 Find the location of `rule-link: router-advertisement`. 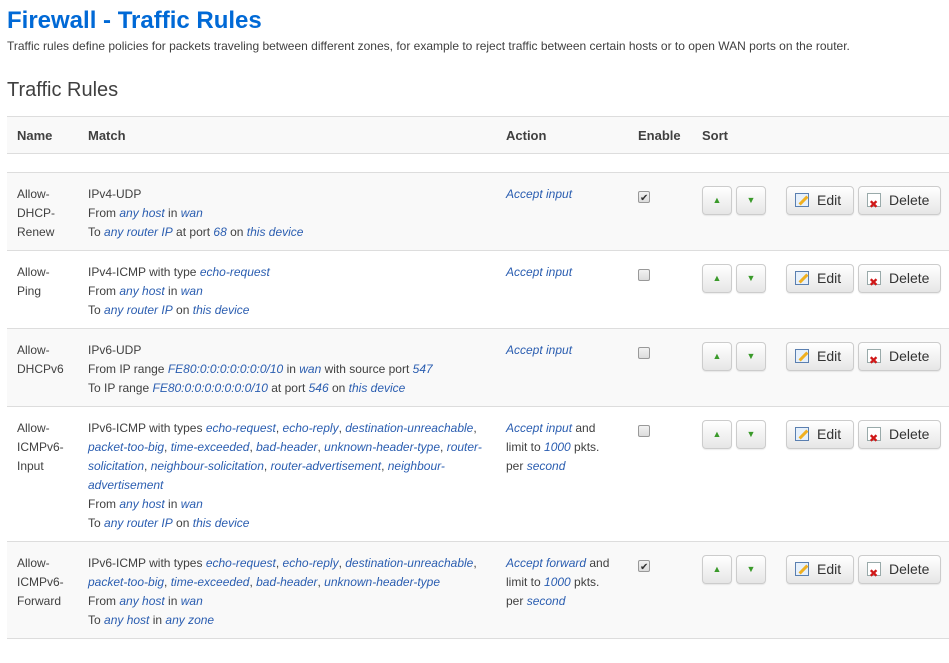

rule-link: router-advertisement is located at coordinates (326, 466).